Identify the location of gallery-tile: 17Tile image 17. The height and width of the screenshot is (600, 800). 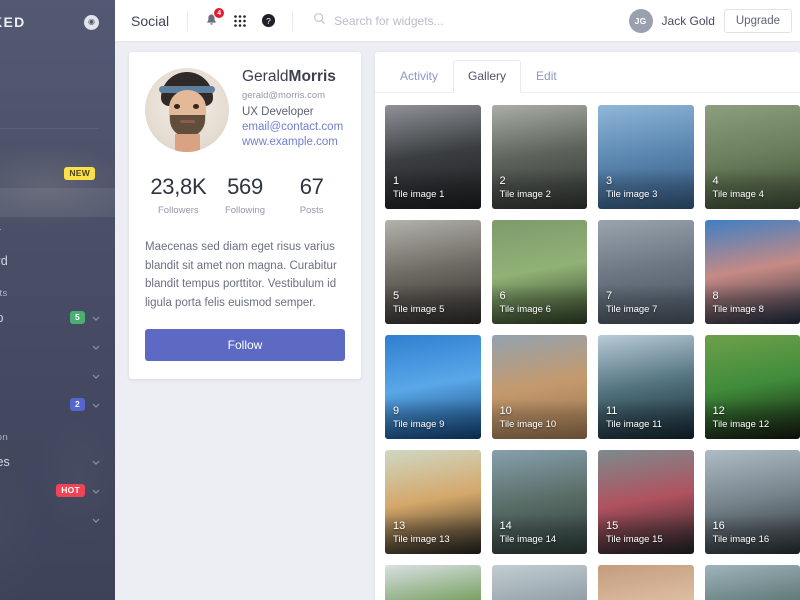
(433, 582).